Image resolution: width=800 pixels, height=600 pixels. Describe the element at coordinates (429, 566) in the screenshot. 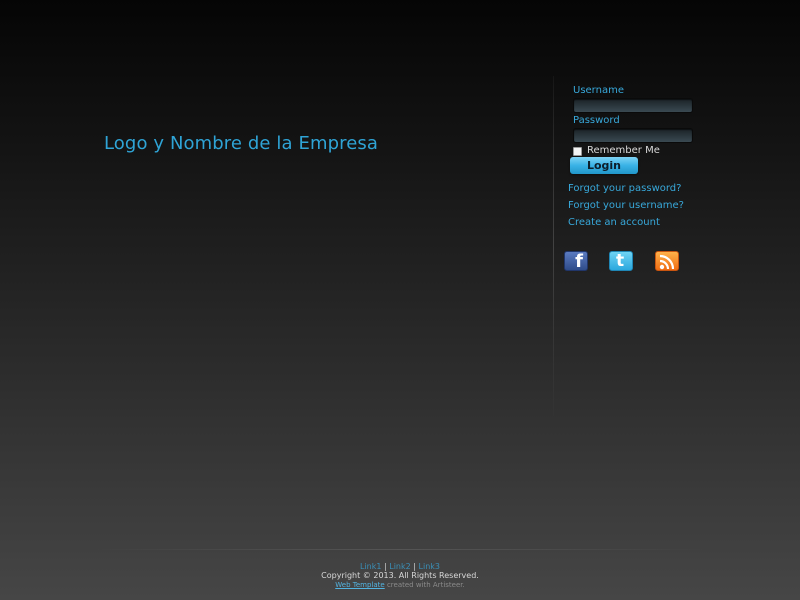

I see `footer-link-3: Link3` at that location.